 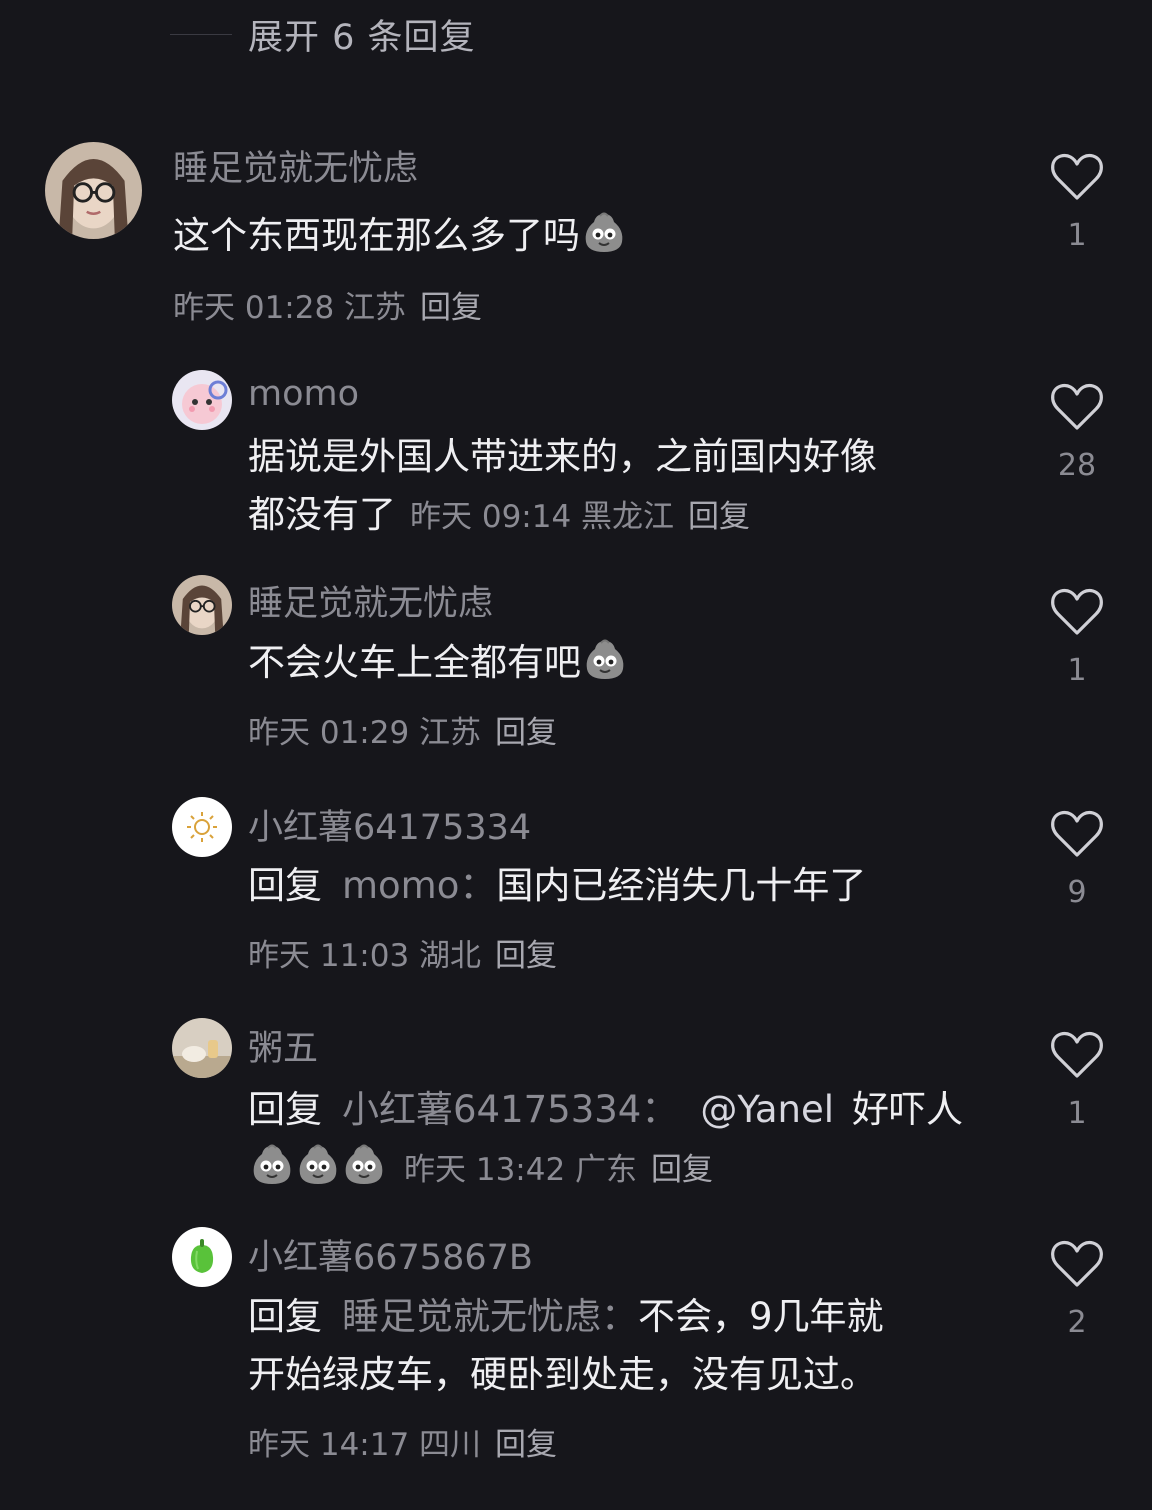 I want to click on expand-divider, so click(x=201, y=34).